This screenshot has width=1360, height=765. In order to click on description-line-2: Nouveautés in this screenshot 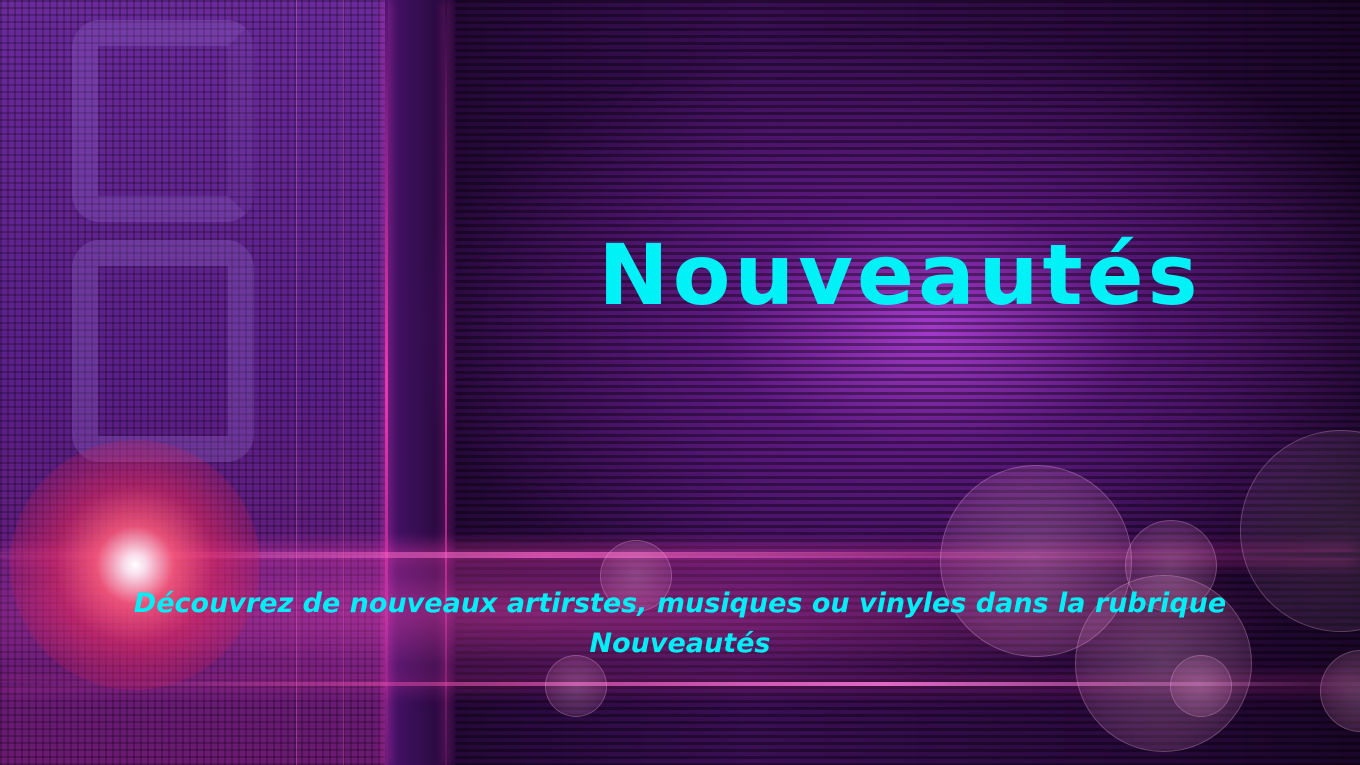, I will do `click(680, 643)`.